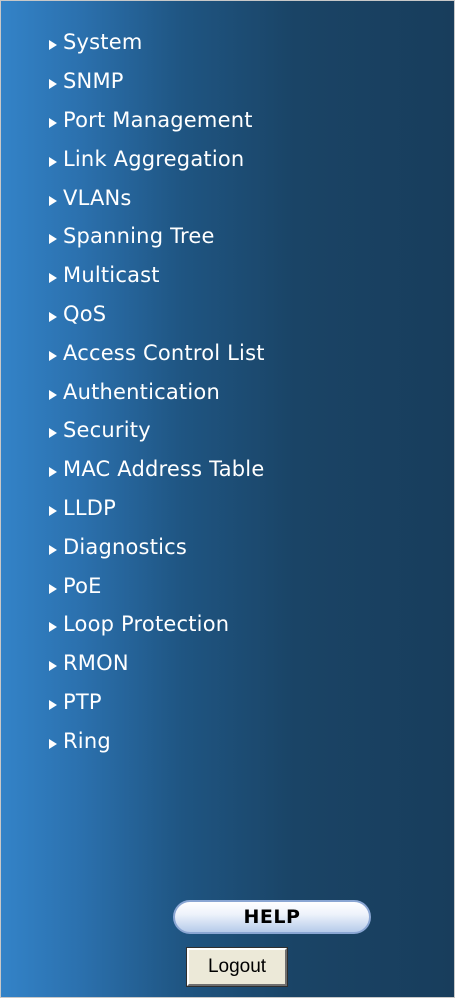 Image resolution: width=459 pixels, height=1000 pixels. I want to click on menu-item-qos: QoS, so click(157, 314).